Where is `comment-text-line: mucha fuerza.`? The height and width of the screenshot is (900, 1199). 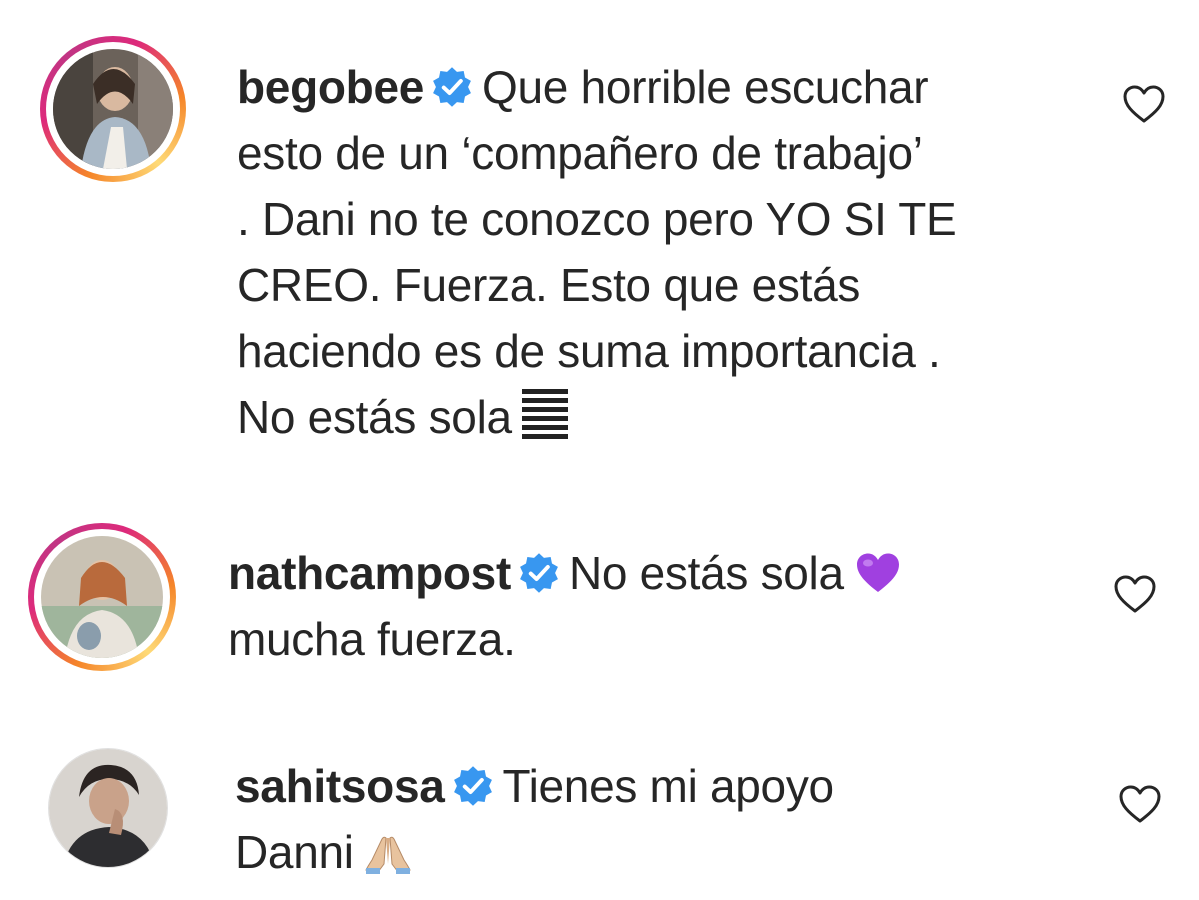
comment-text-line: mucha fuerza. is located at coordinates (372, 639).